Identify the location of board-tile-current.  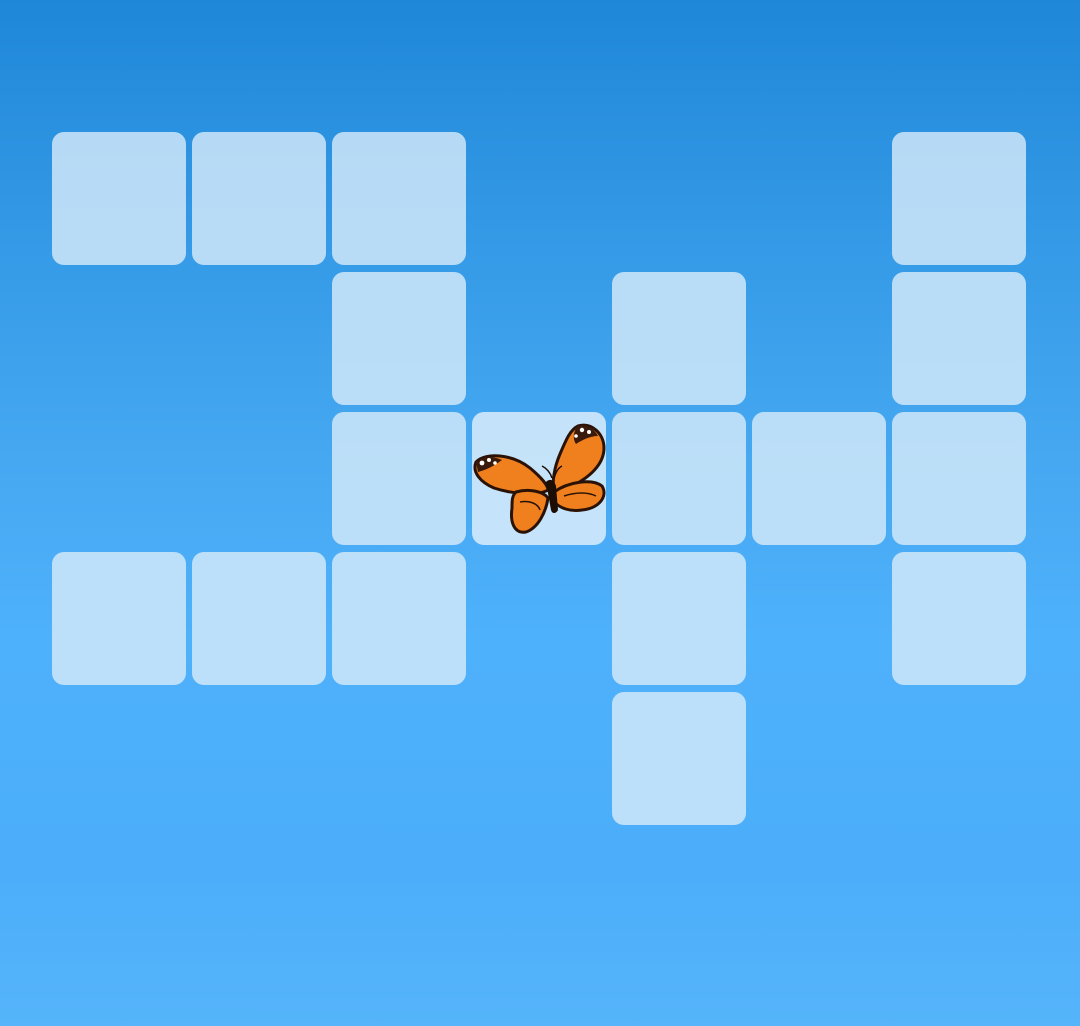
(539, 478).